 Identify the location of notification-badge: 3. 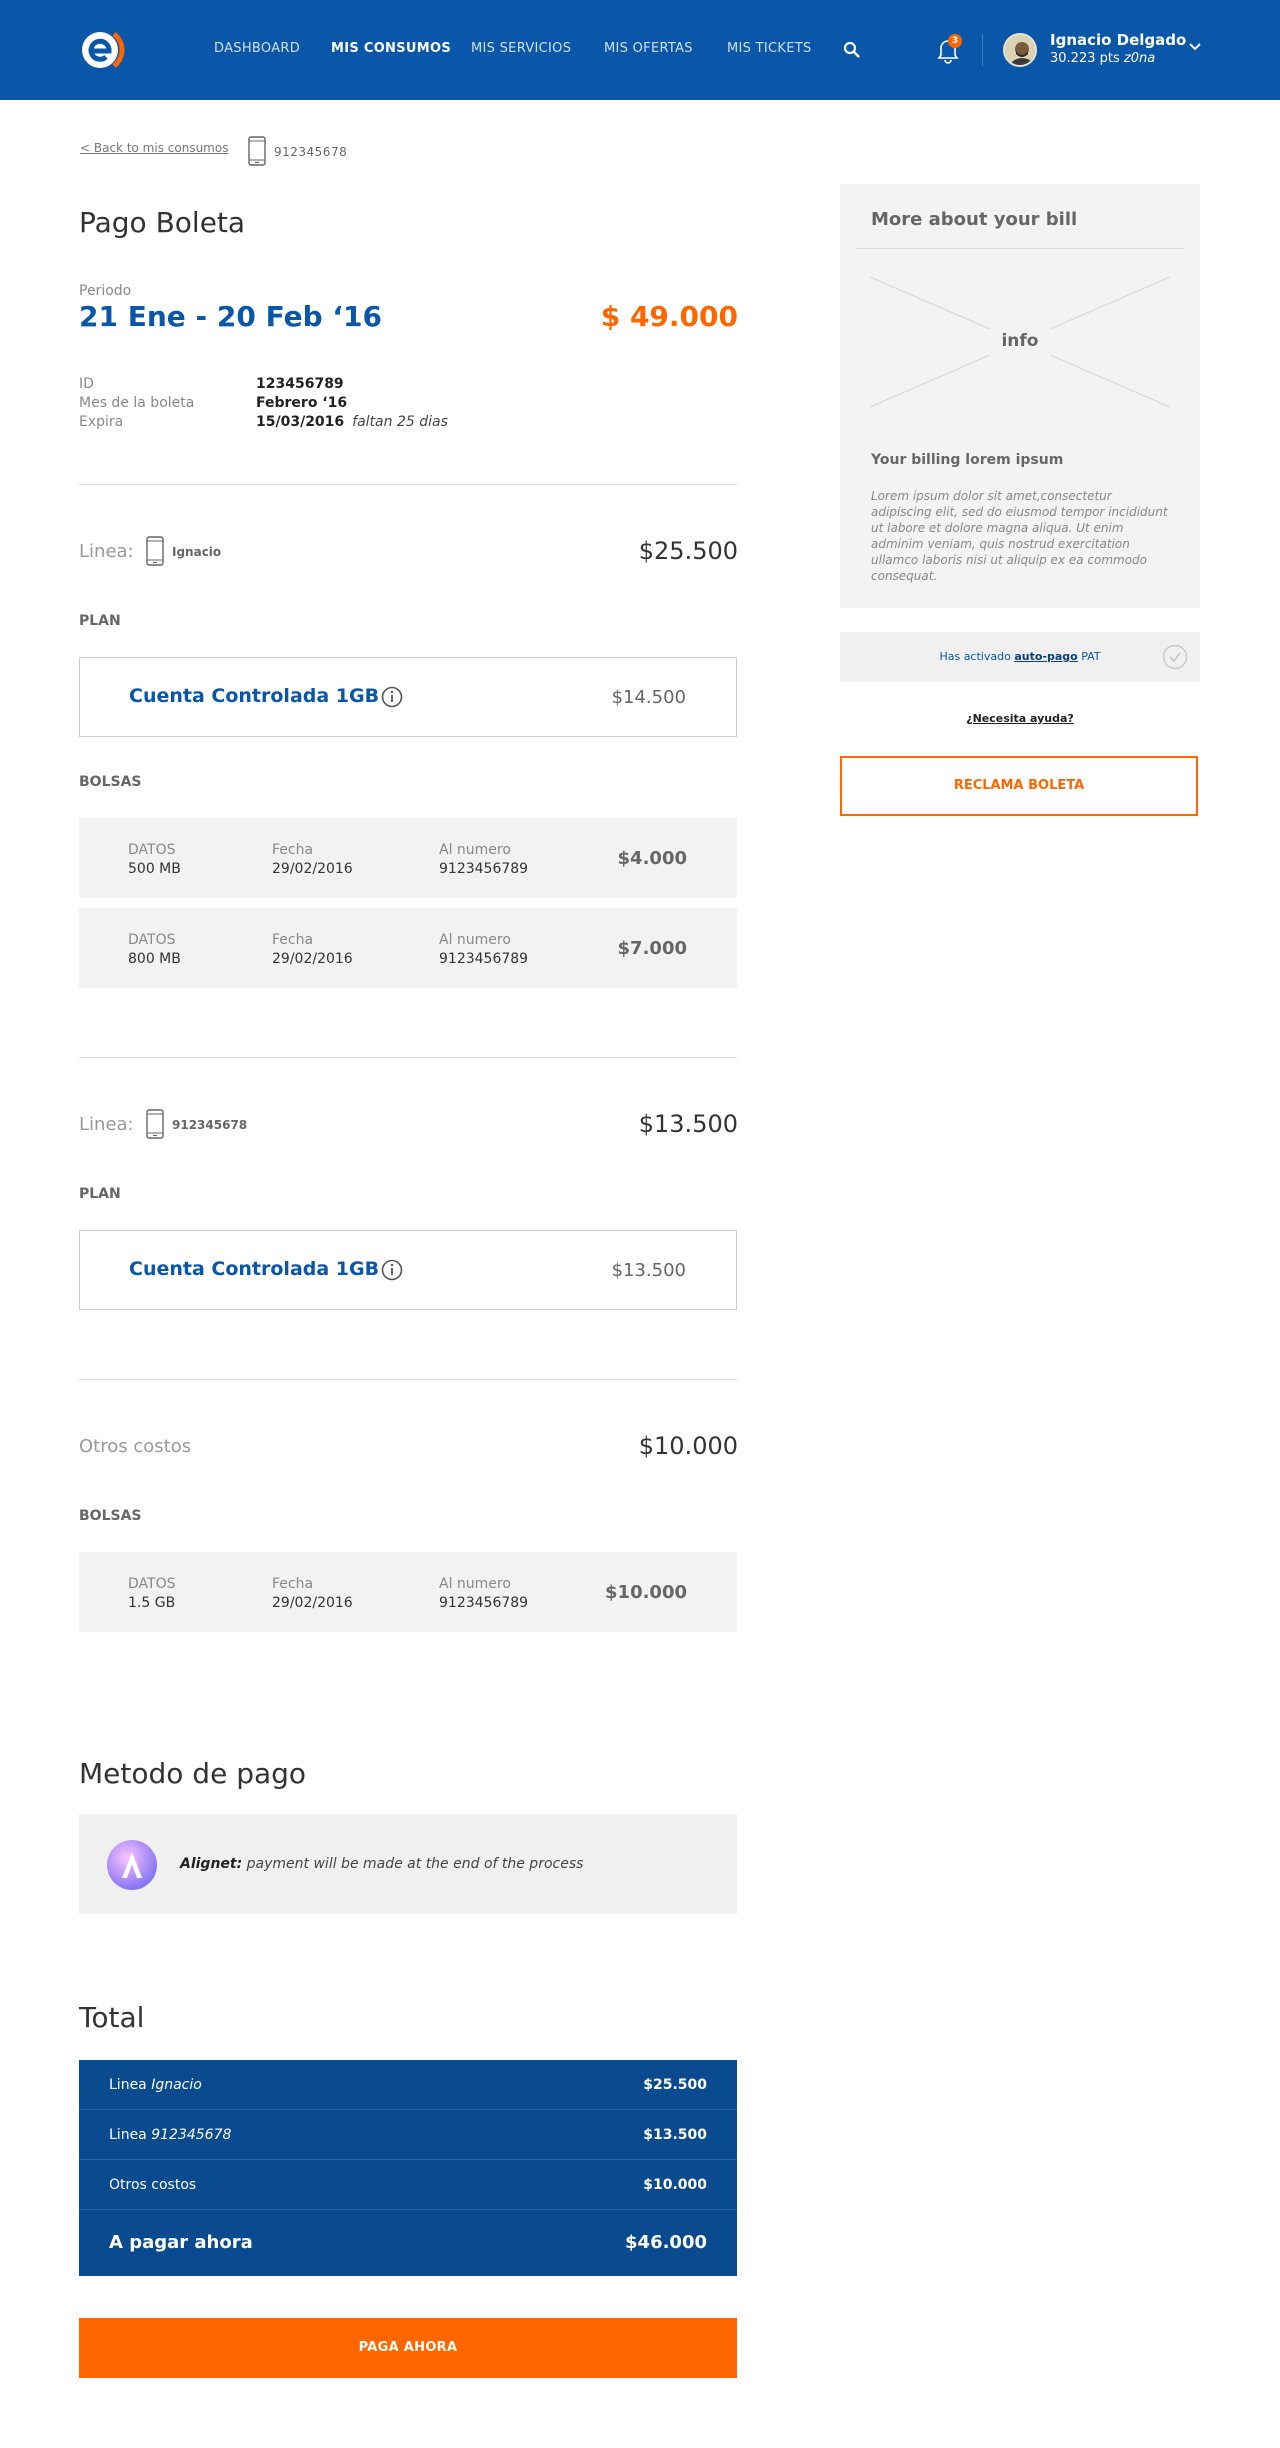
(955, 41).